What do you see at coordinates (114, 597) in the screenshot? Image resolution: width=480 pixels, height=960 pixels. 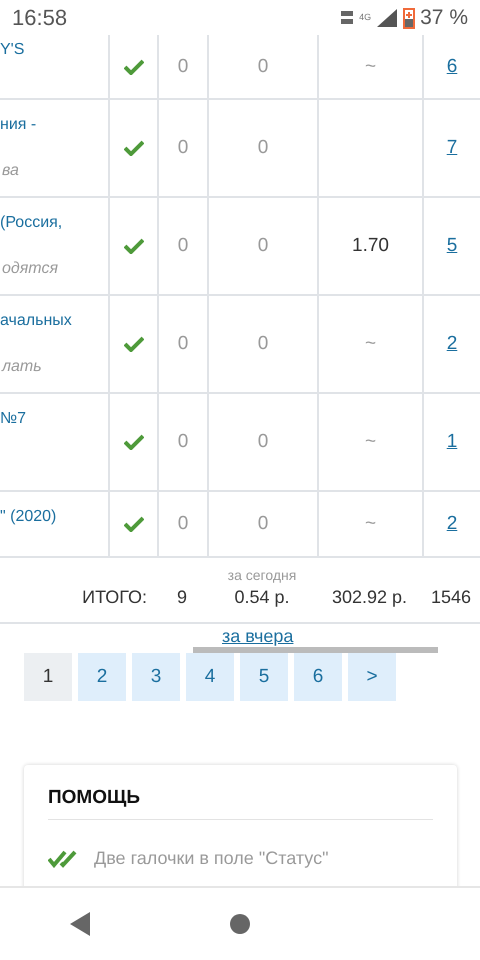 I see `total-label: ИТОГО:` at bounding box center [114, 597].